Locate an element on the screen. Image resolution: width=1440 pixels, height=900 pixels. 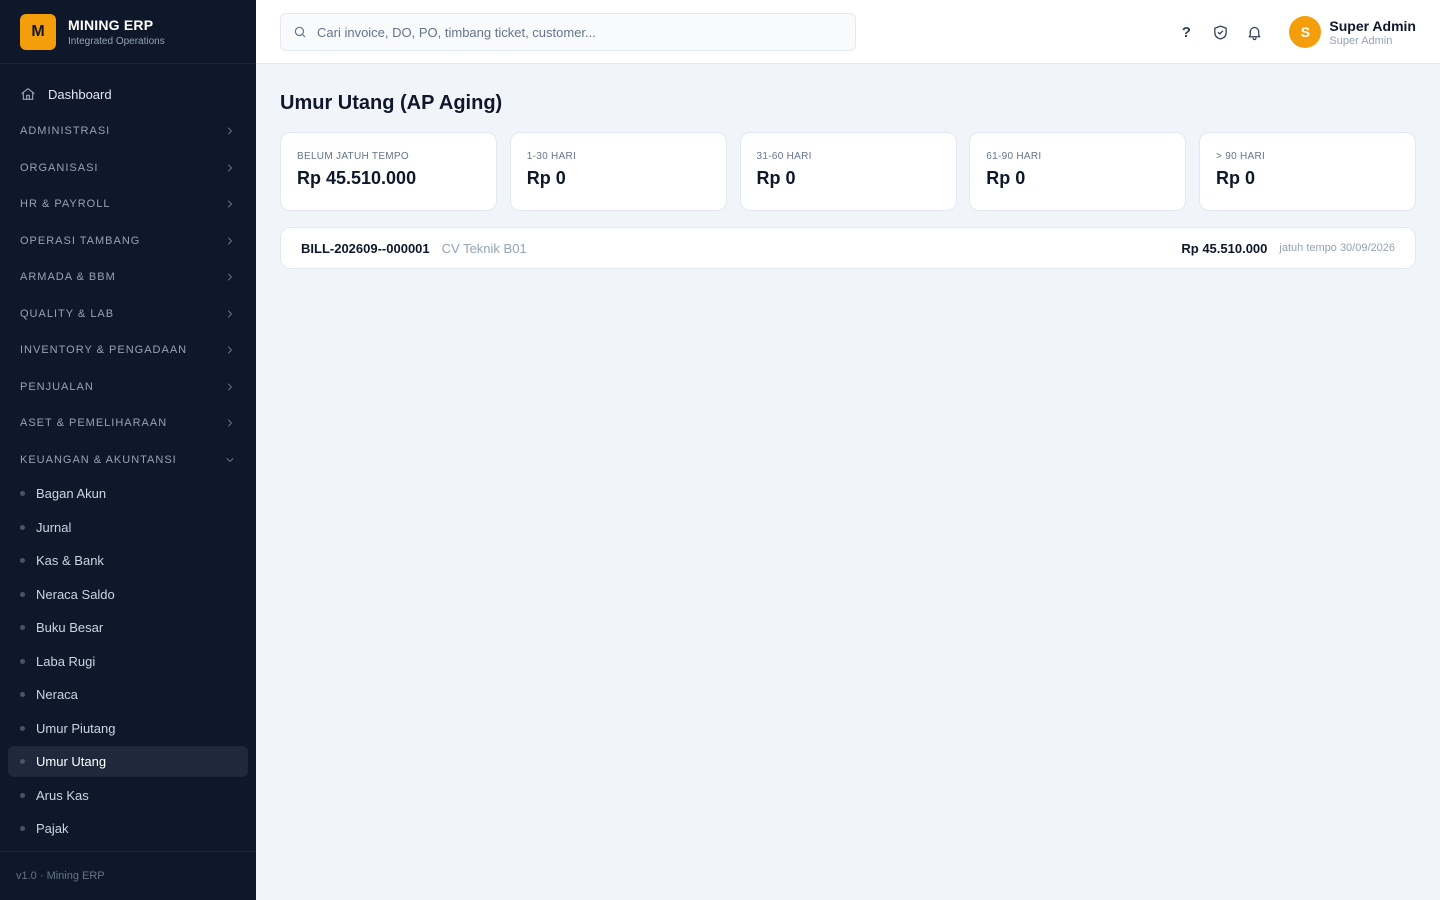
card-value: Rp 45.510.000 is located at coordinates (357, 178).